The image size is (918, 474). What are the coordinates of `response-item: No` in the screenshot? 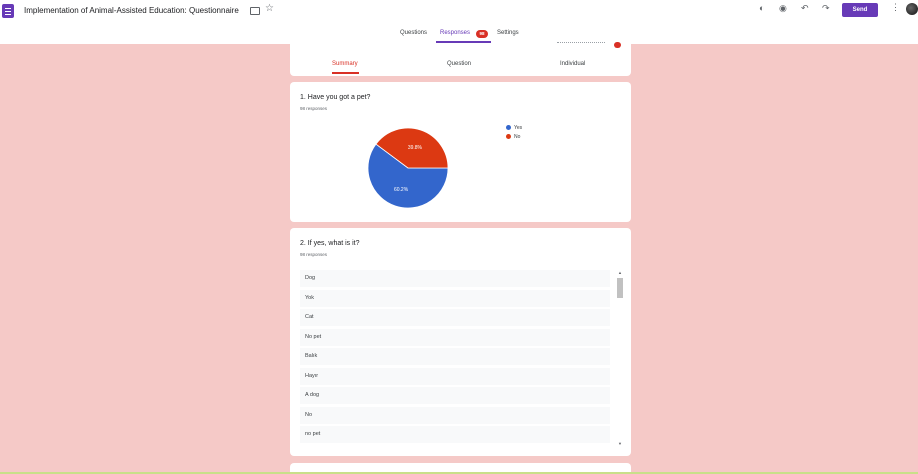 It's located at (455, 415).